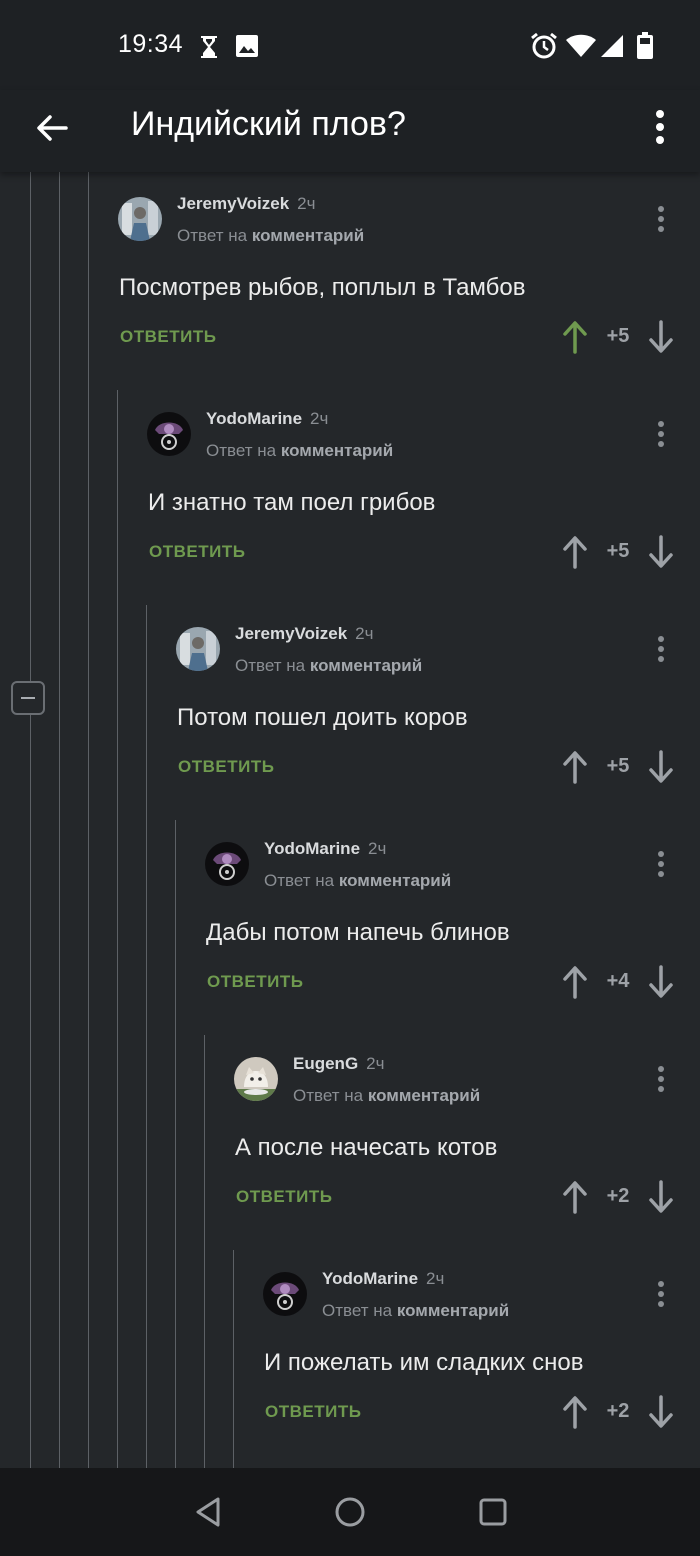 This screenshot has width=700, height=1556. I want to click on comment-score: +4, so click(618, 981).